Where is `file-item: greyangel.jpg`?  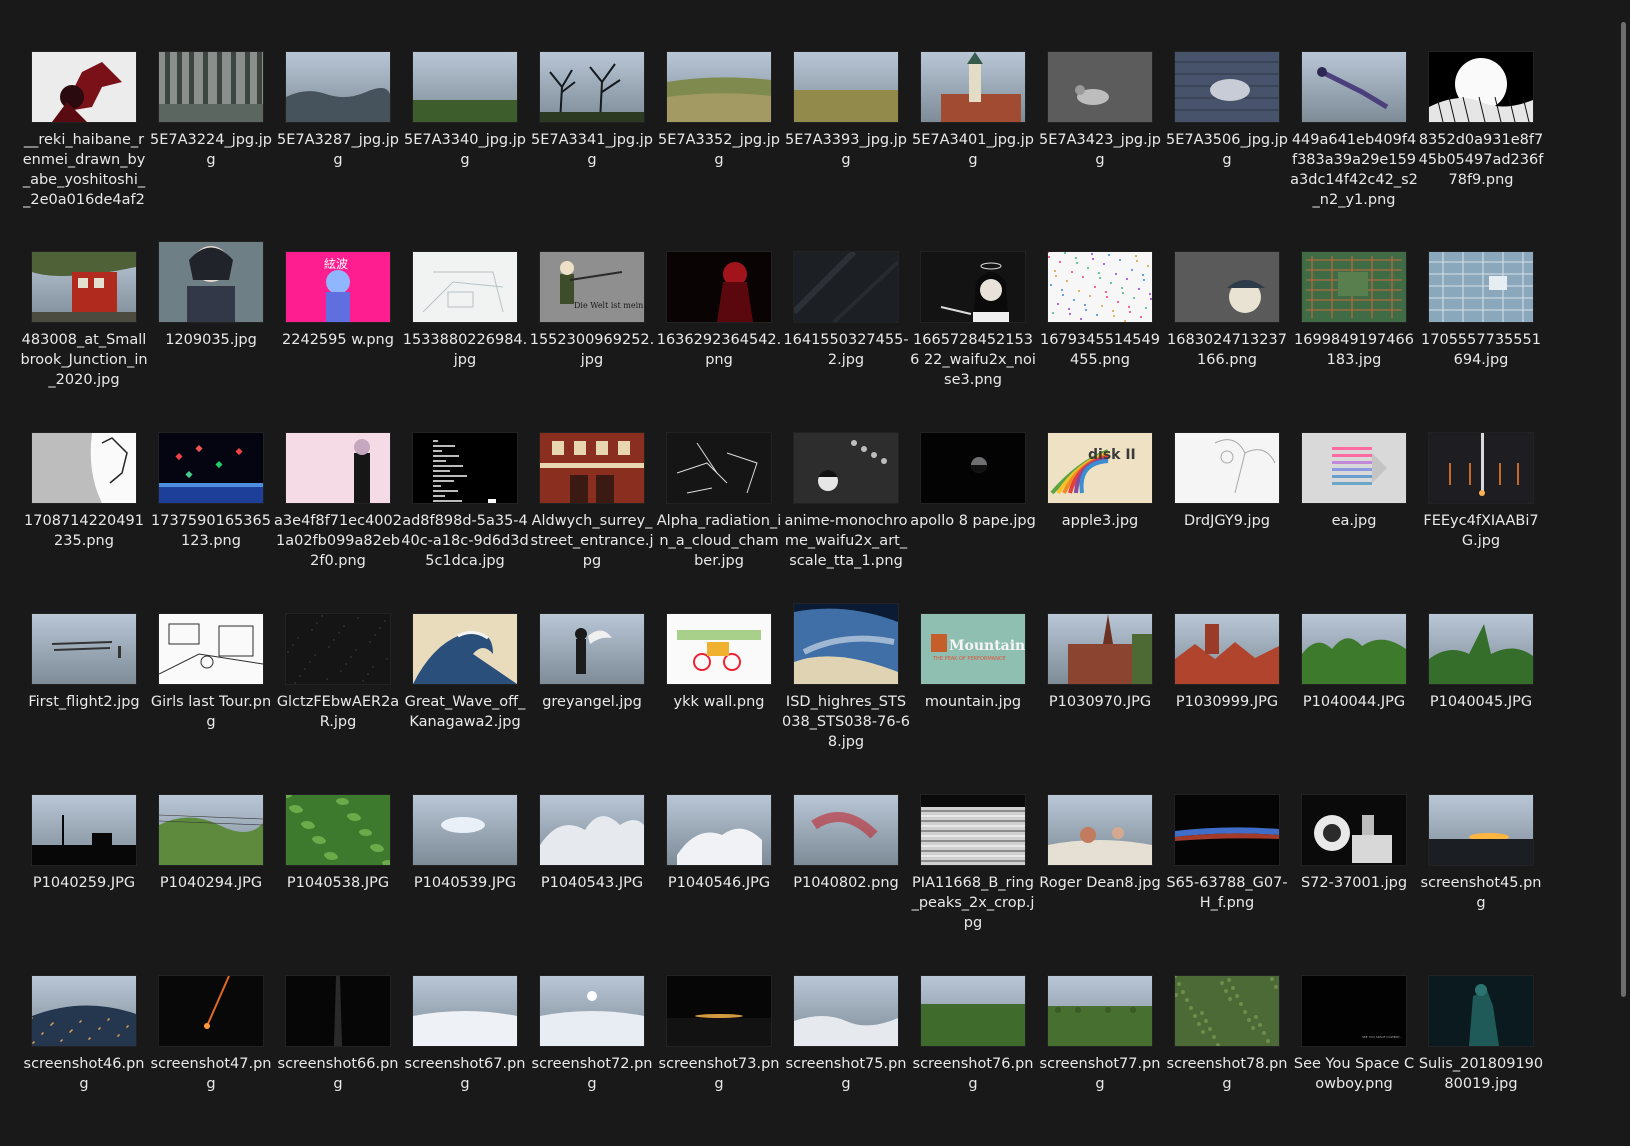
file-item: greyangel.jpg is located at coordinates (592, 686).